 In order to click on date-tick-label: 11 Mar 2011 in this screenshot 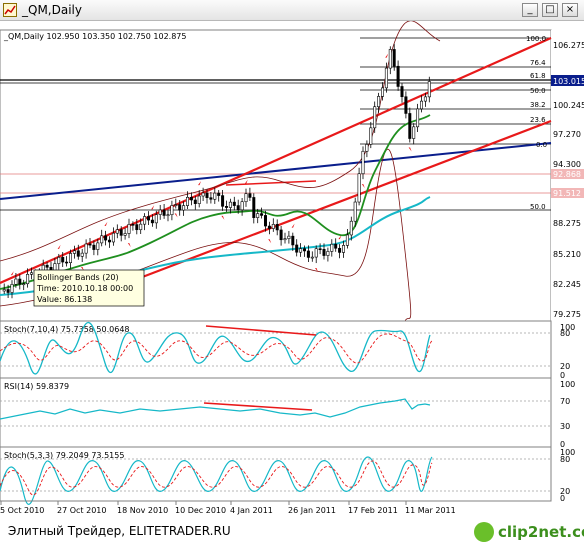, I will do `click(430, 510)`.